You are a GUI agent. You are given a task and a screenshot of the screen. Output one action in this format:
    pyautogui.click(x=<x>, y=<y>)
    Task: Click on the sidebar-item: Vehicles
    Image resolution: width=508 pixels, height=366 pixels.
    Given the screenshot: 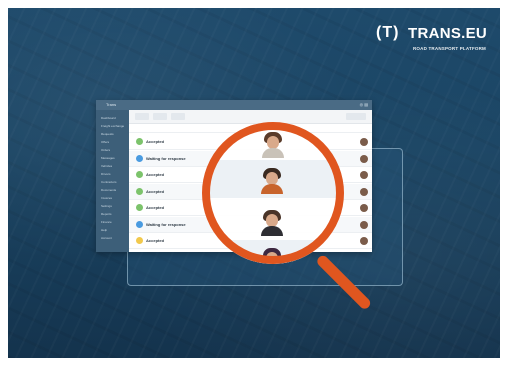 What is the action you would take?
    pyautogui.click(x=106, y=166)
    